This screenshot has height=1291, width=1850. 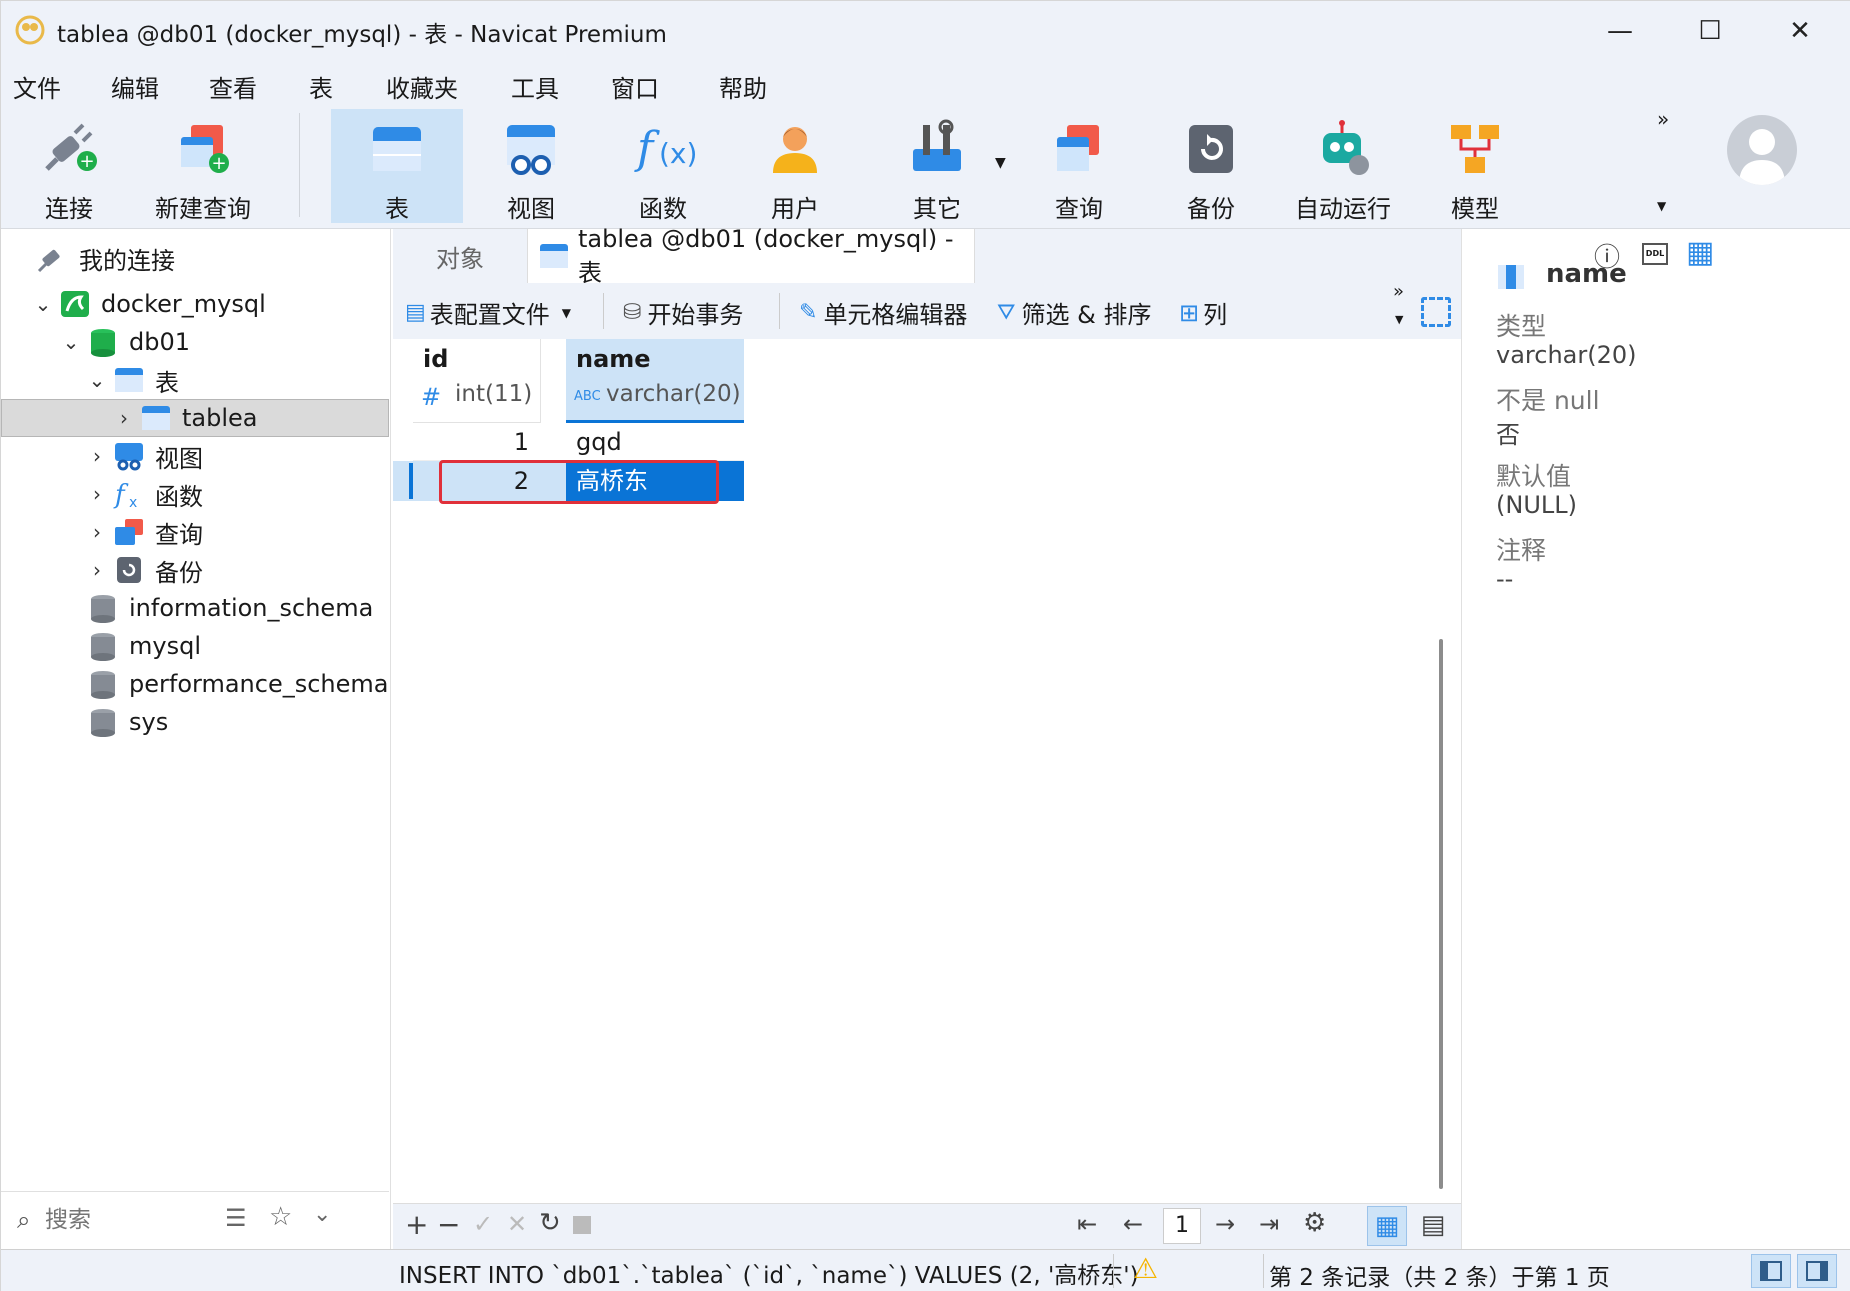 What do you see at coordinates (535, 86) in the screenshot?
I see `menu-tools: 工具` at bounding box center [535, 86].